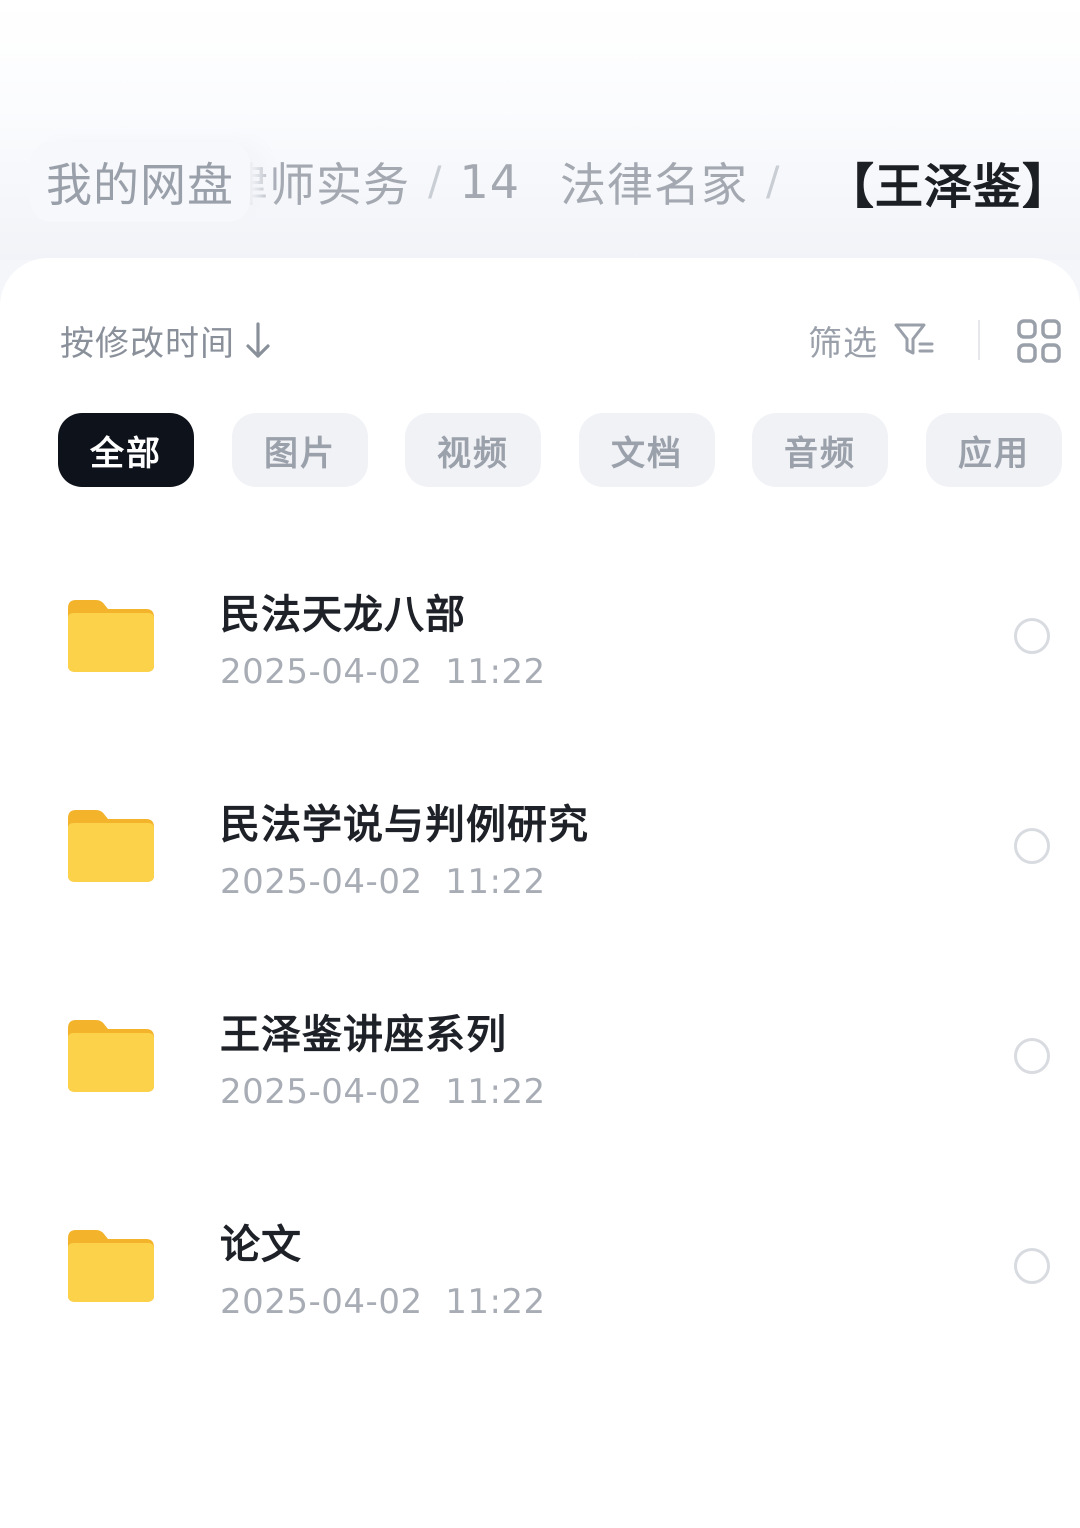  I want to click on filter-icon, so click(914, 339).